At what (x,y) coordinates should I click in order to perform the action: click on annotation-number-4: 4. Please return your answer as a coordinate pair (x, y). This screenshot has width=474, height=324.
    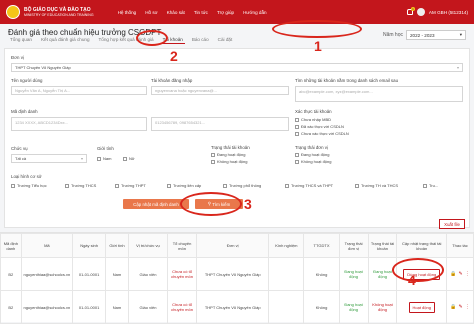
    Looking at the image, I should click on (412, 280).